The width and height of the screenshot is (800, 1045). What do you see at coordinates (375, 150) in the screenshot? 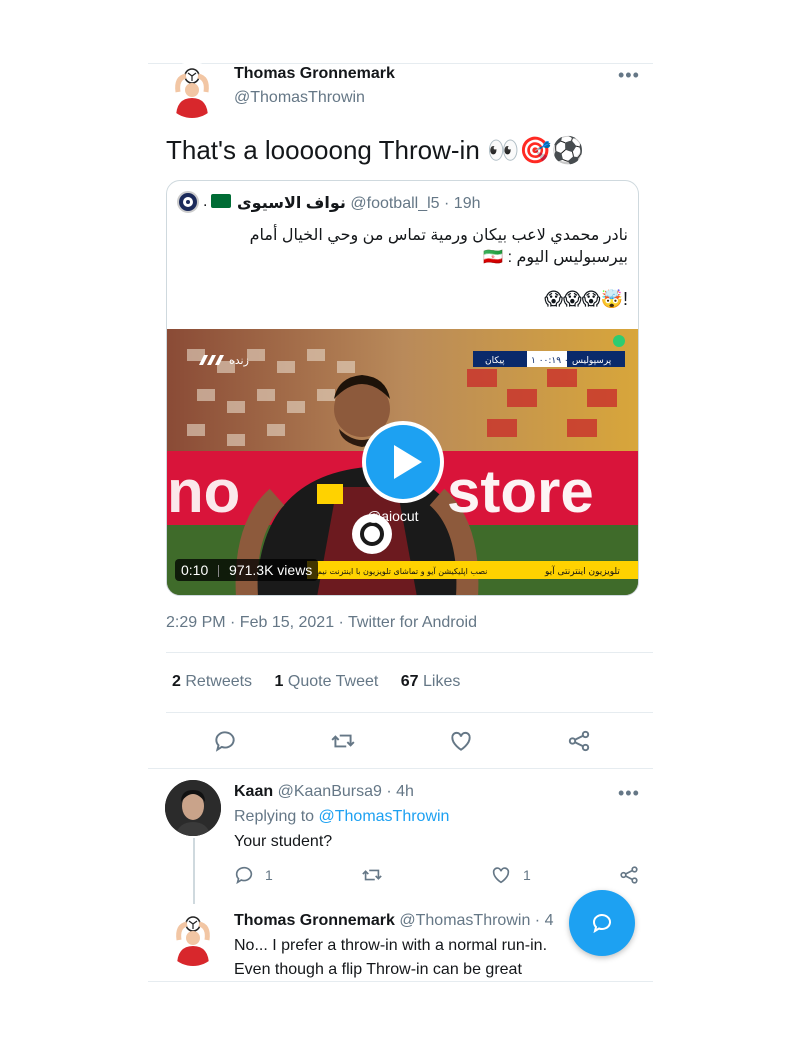
I see `tweet-text: That's a looooong Throw-in 👀🎯⚽` at bounding box center [375, 150].